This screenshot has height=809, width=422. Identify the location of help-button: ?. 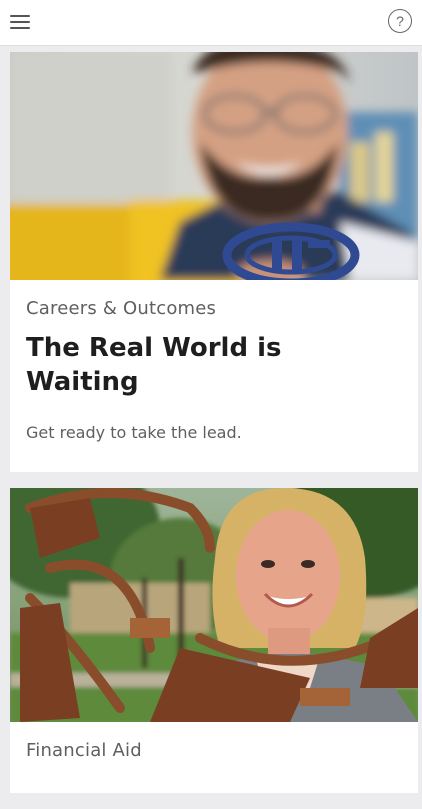
(400, 21).